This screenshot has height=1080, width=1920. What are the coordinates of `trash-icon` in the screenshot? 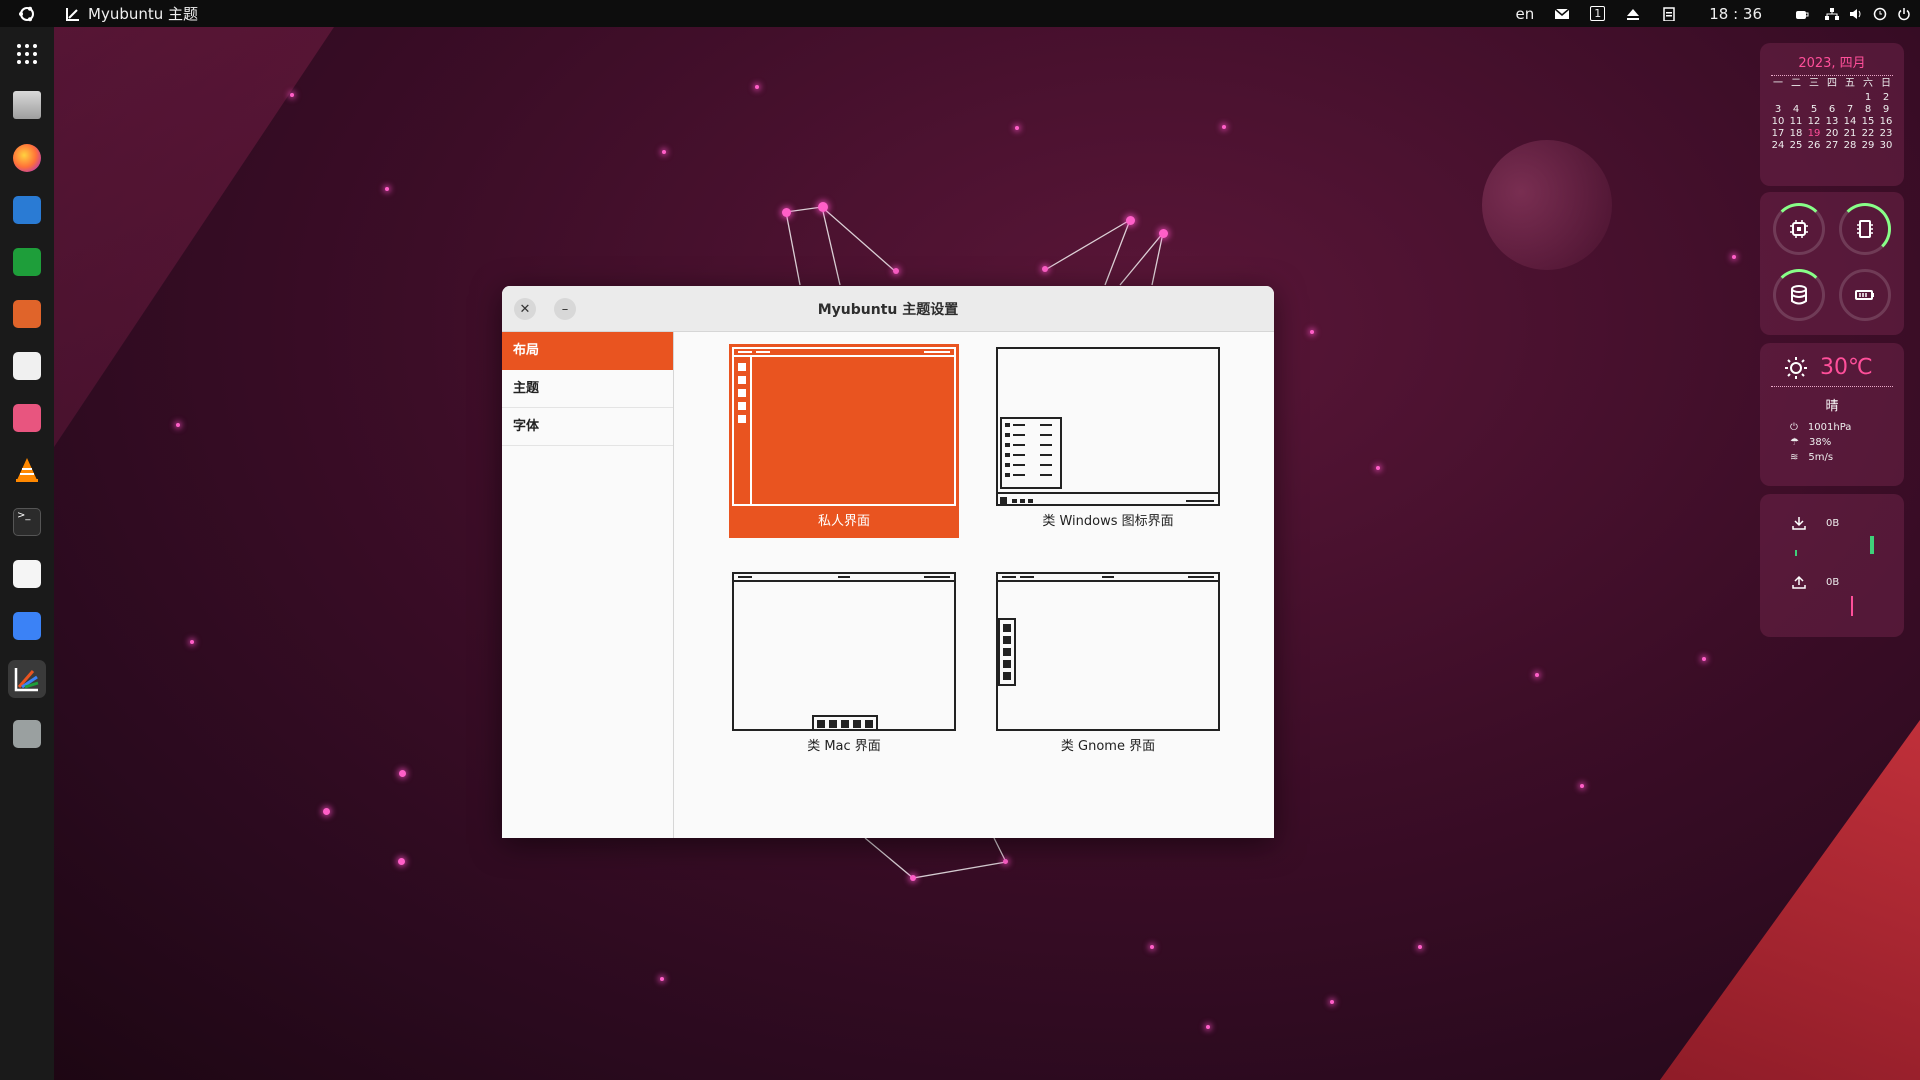 It's located at (27, 734).